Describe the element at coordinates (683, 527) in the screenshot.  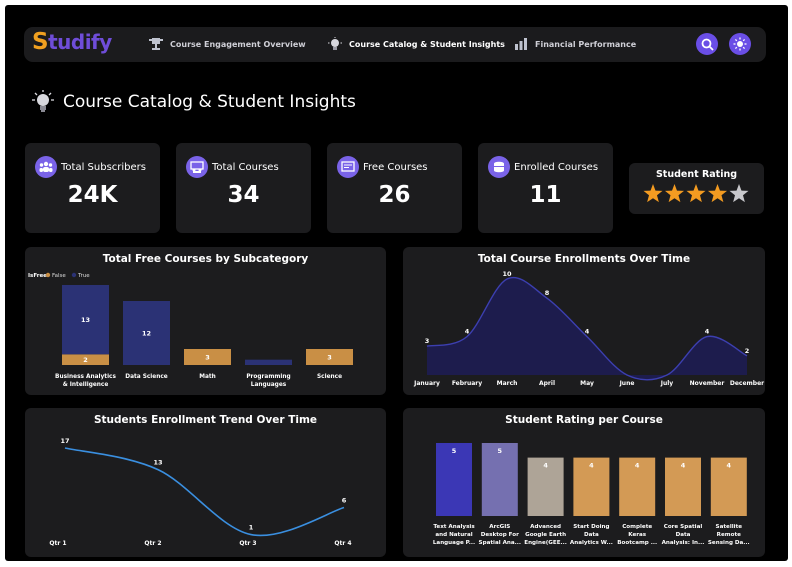
I see `x-tick-label: Core Spatial` at that location.